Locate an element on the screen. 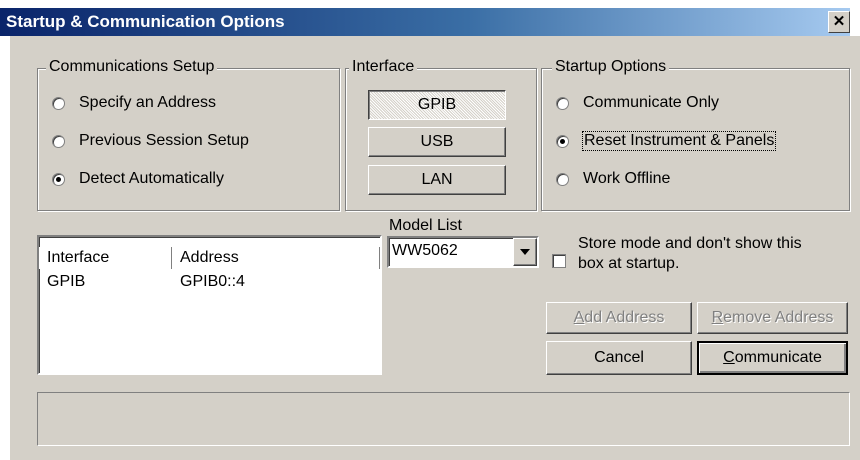 Image resolution: width=860 pixels, height=460 pixels. column-header-interface: Interface is located at coordinates (105, 258).